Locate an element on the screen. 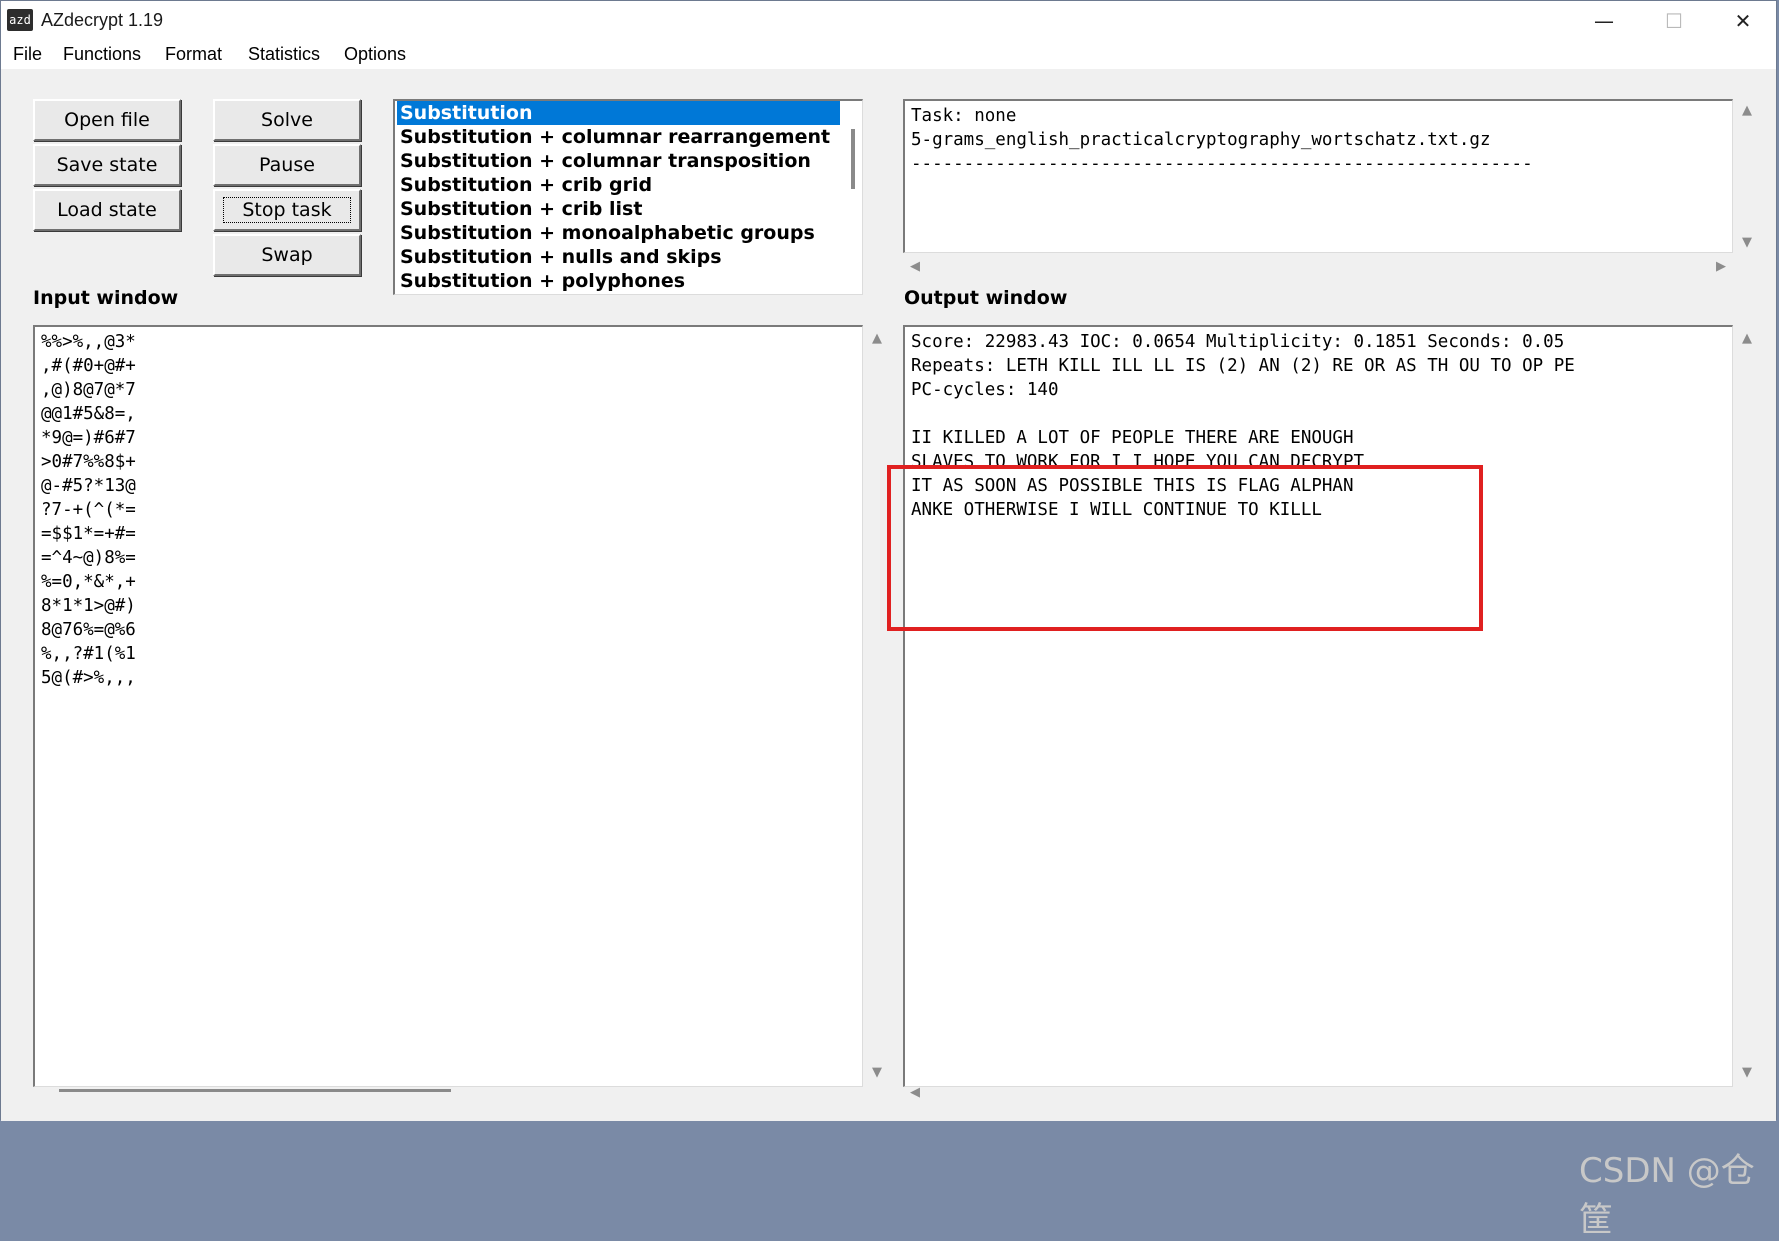 The height and width of the screenshot is (1241, 1779). open-file-button: Open file is located at coordinates (107, 120).